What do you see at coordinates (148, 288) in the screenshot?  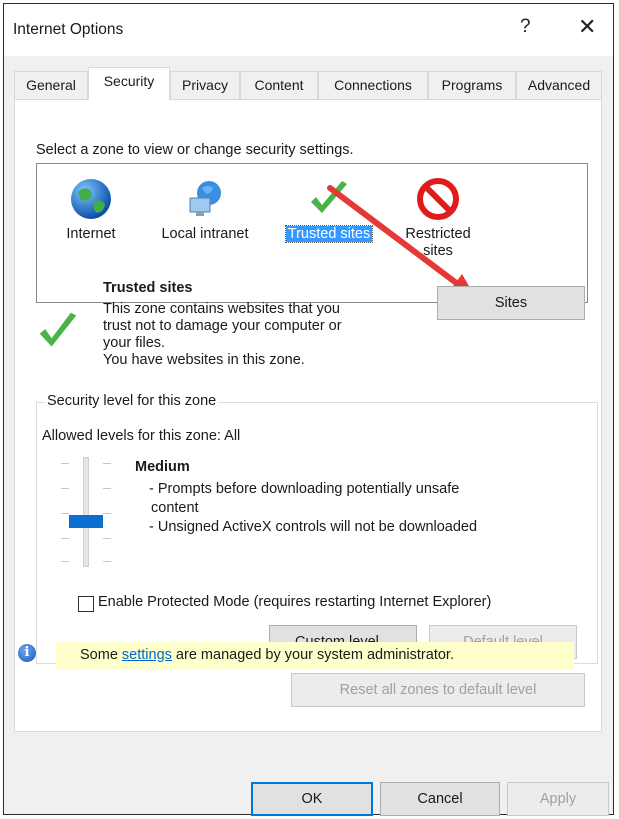 I see `zone-detail-title: Trusted sites` at bounding box center [148, 288].